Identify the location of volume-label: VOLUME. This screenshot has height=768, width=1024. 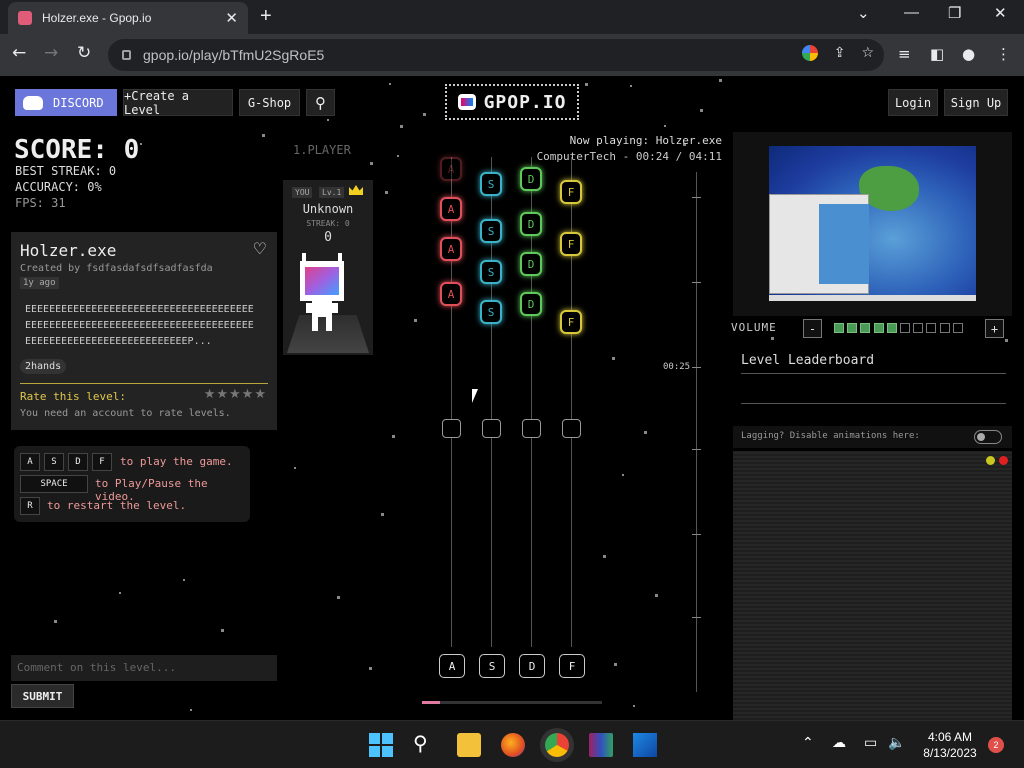
(754, 327).